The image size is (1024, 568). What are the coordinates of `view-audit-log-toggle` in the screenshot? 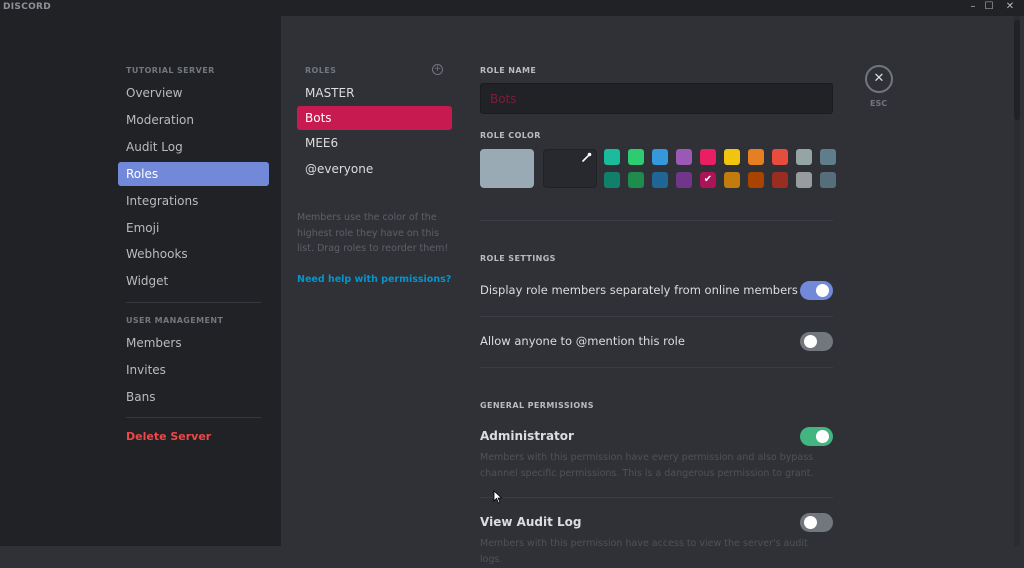 It's located at (816, 522).